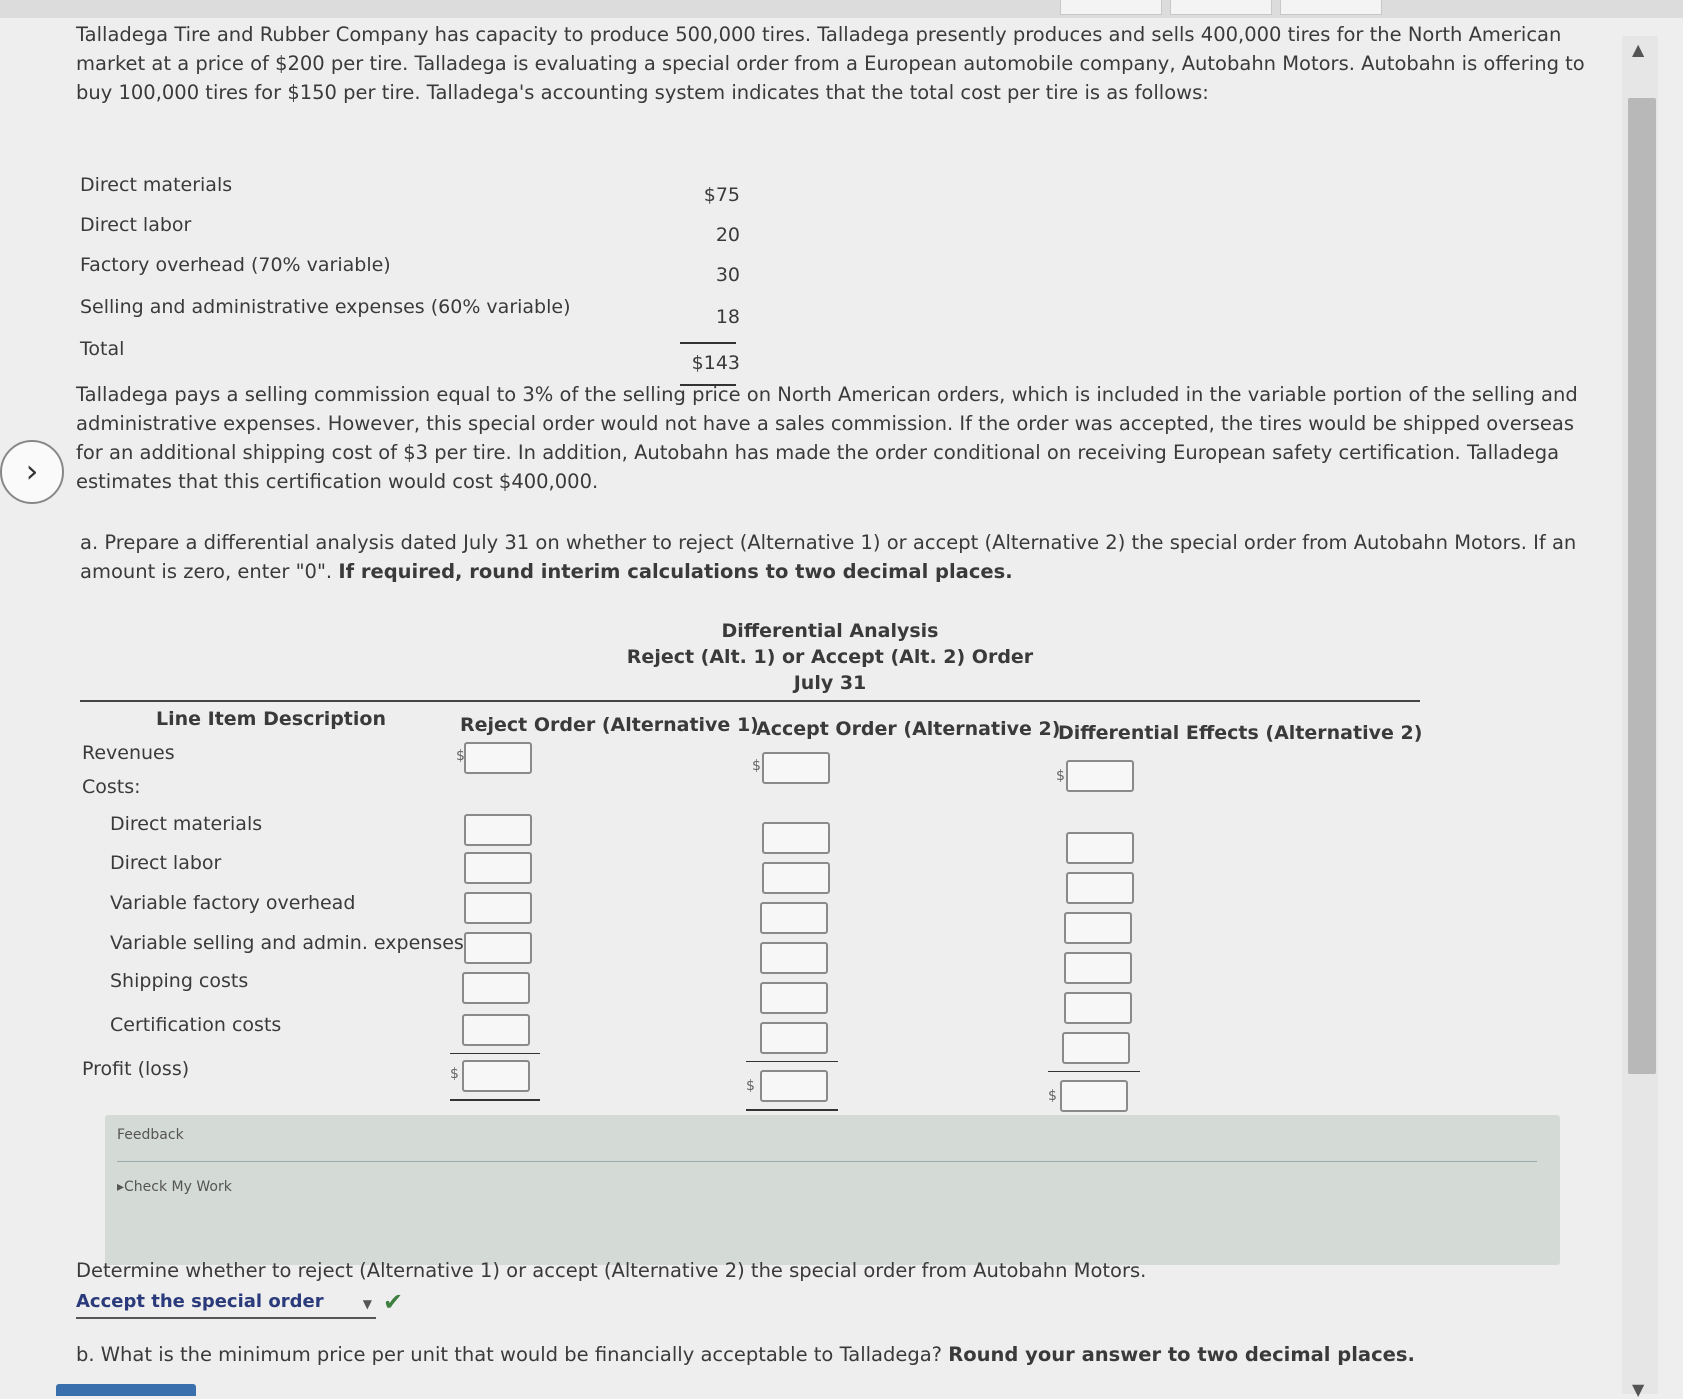  Describe the element at coordinates (498, 948) in the screenshot. I see `reject-variable-selling-admin-input` at that location.